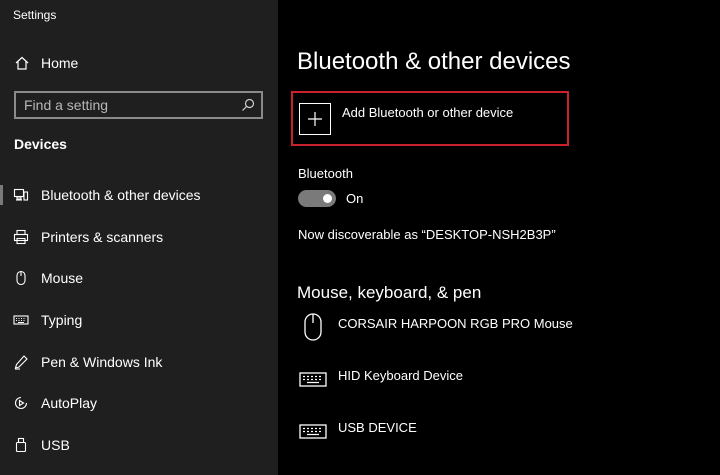 The width and height of the screenshot is (720, 475). Describe the element at coordinates (501, 432) in the screenshot. I see `device-item: USB DEVICE` at that location.